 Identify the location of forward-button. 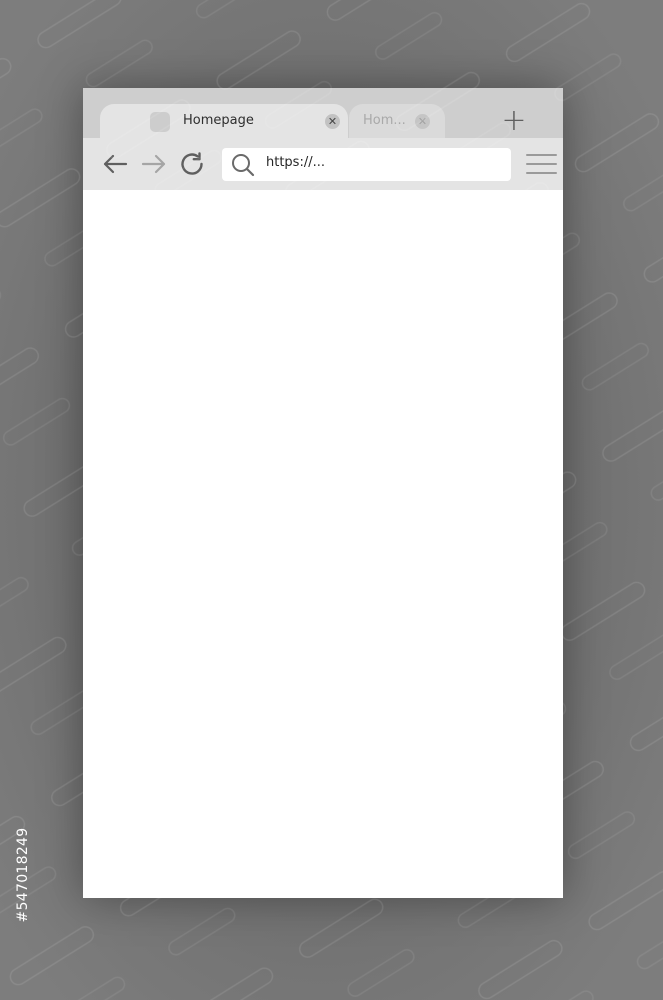
(154, 164).